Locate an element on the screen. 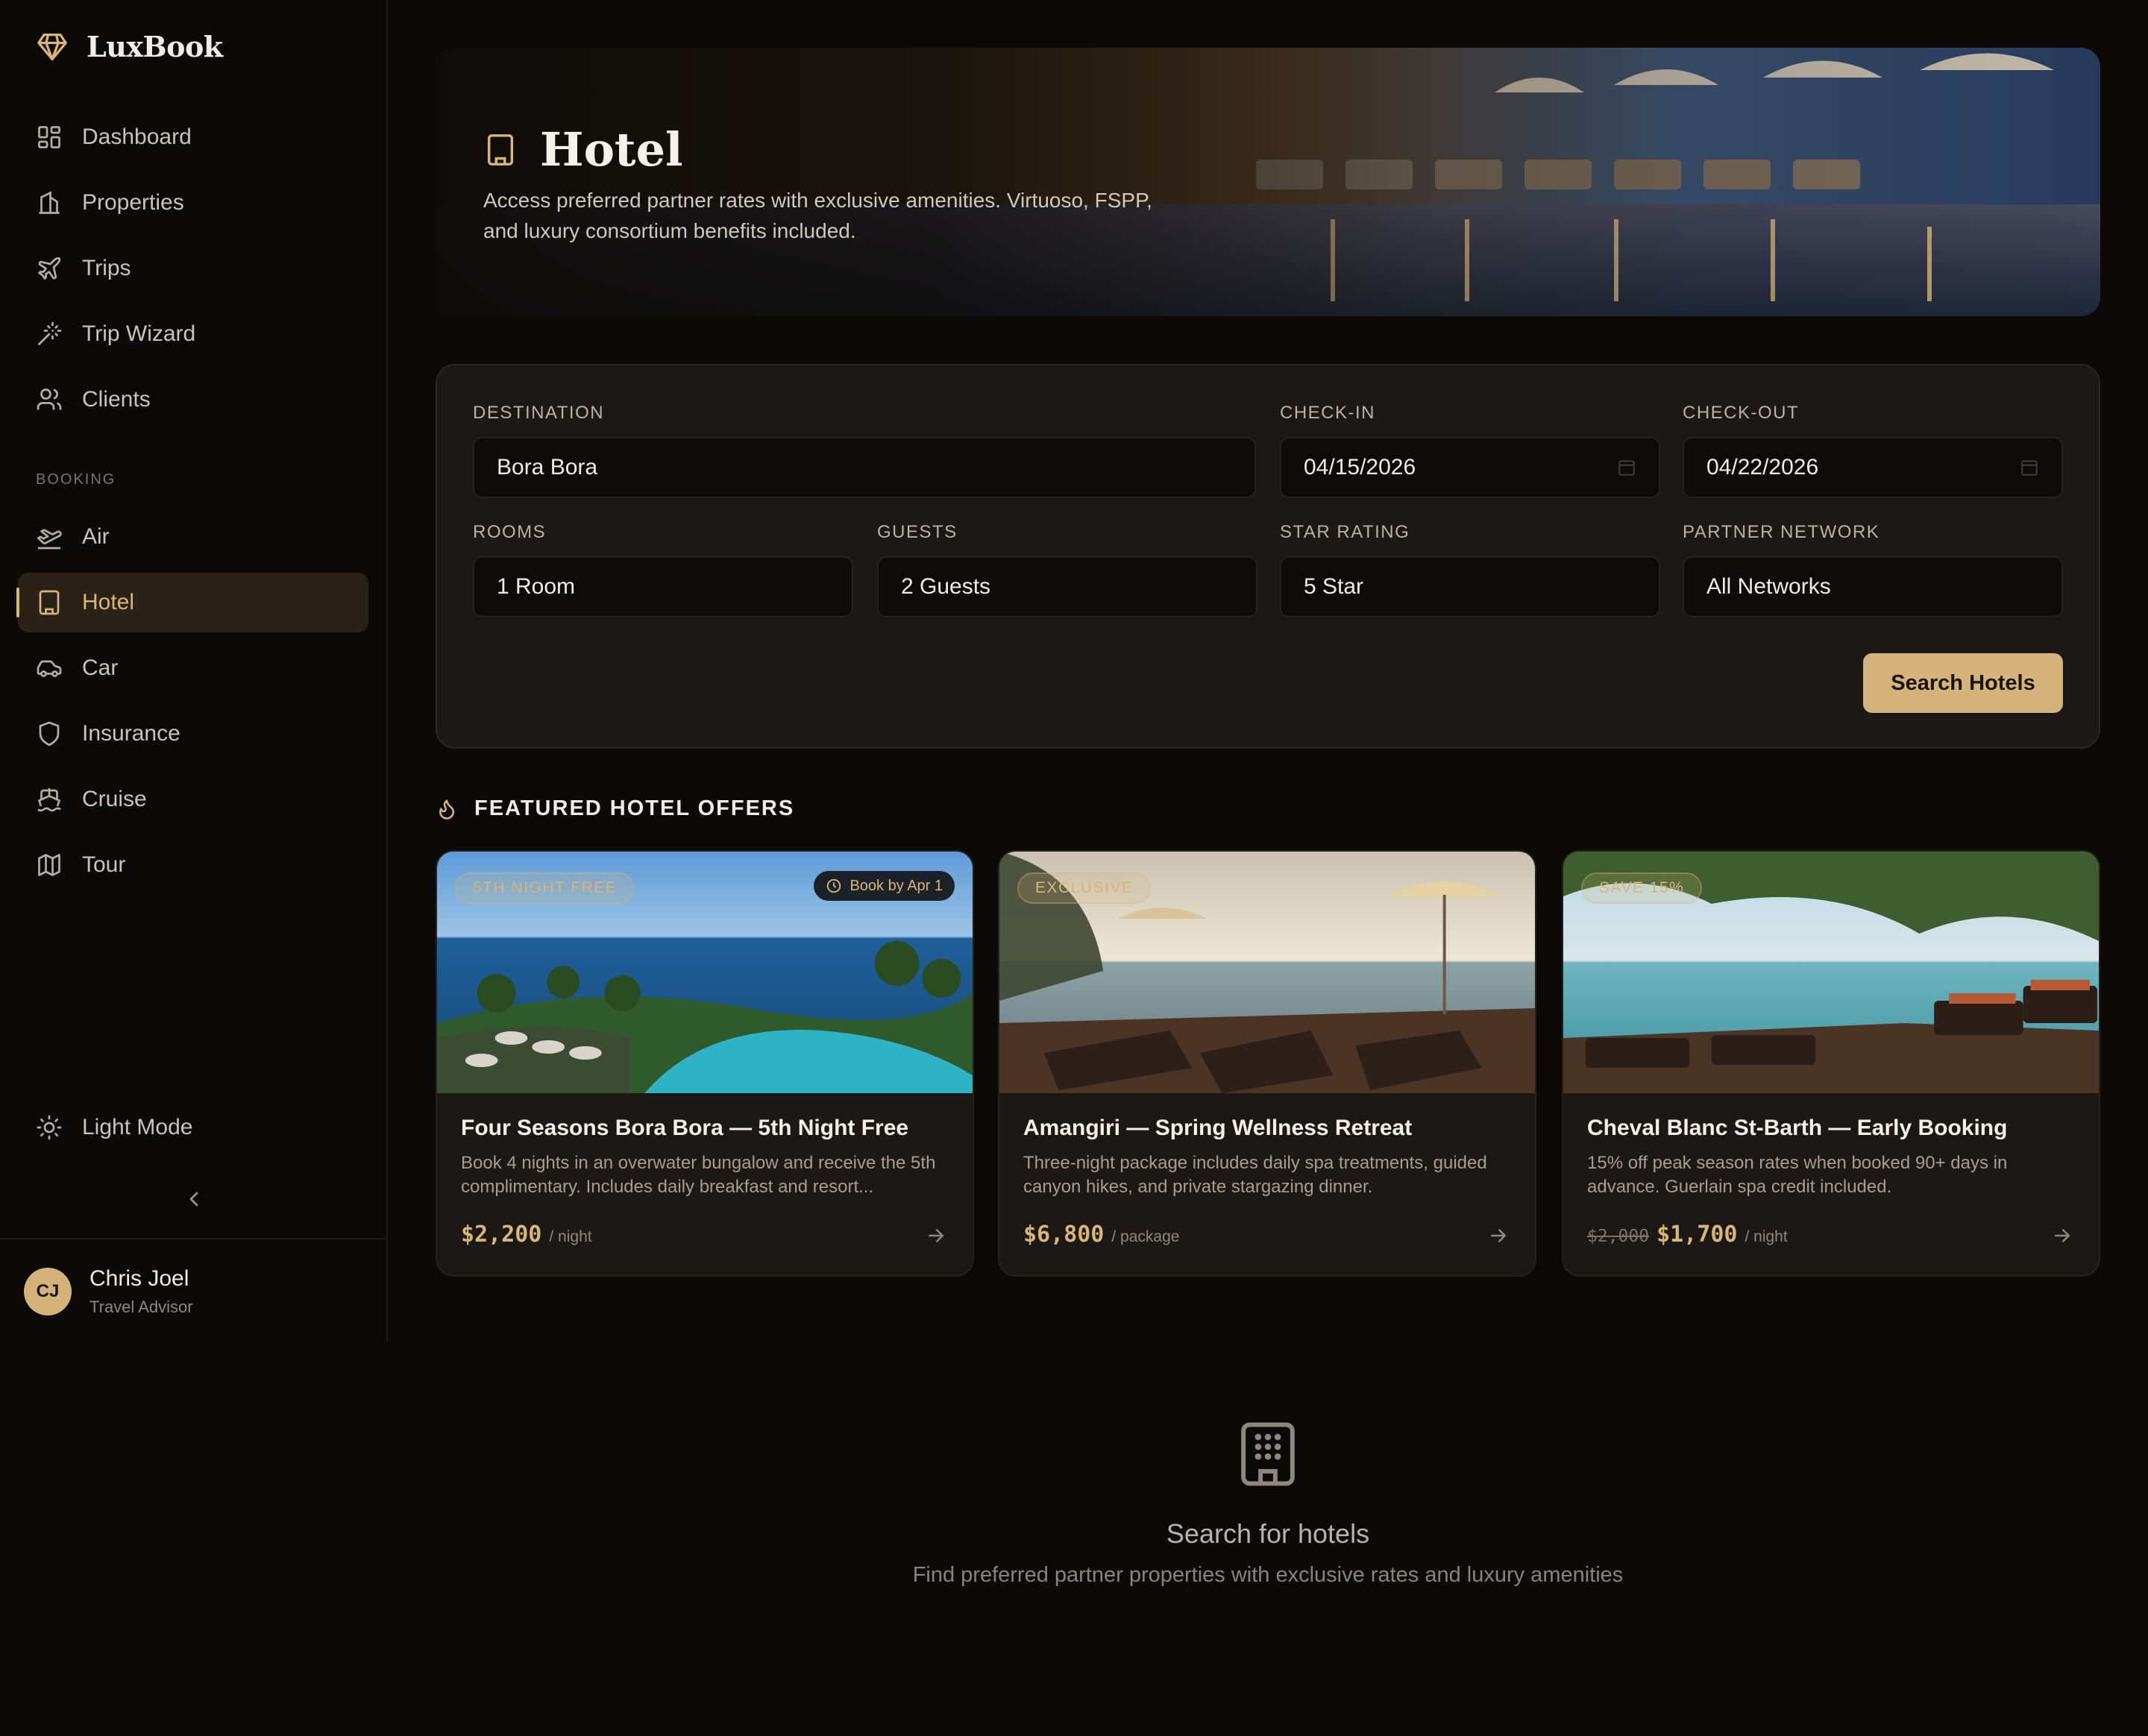 The image size is (2148, 1736). check-in-value: 04/15/2026 is located at coordinates (1360, 467).